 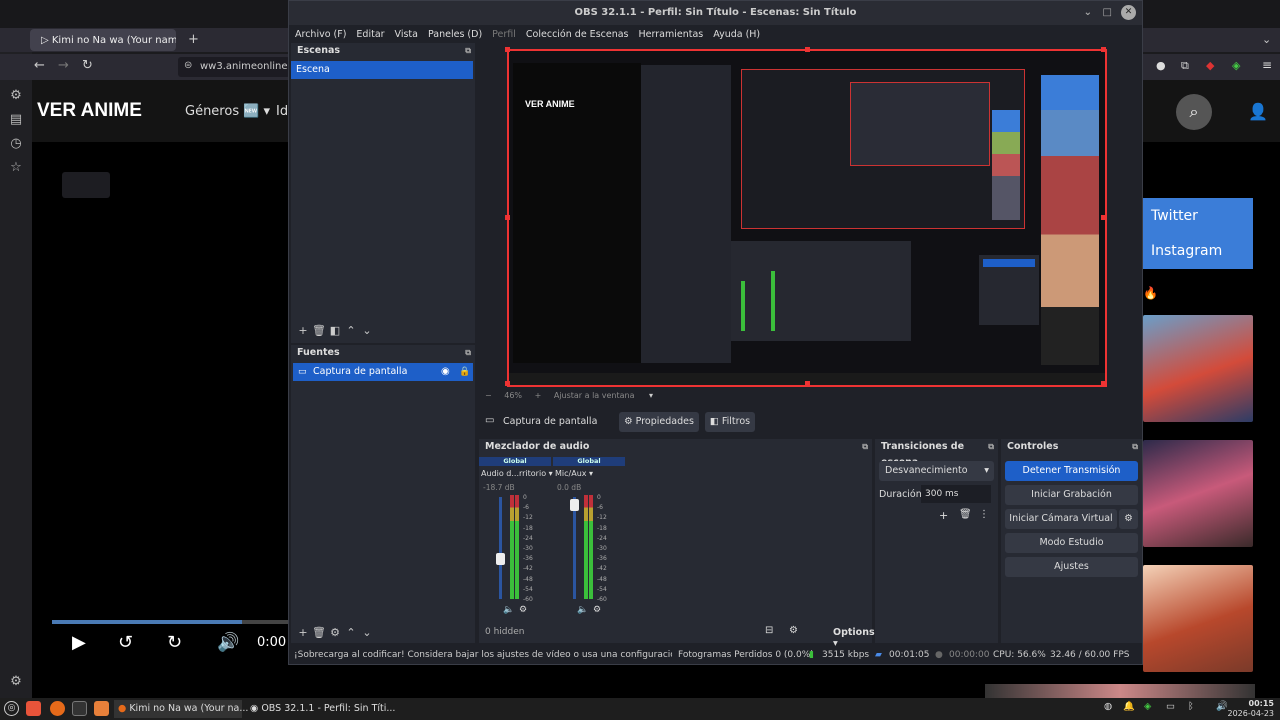 I want to click on menu-icon: ≡, so click(x=1267, y=65).